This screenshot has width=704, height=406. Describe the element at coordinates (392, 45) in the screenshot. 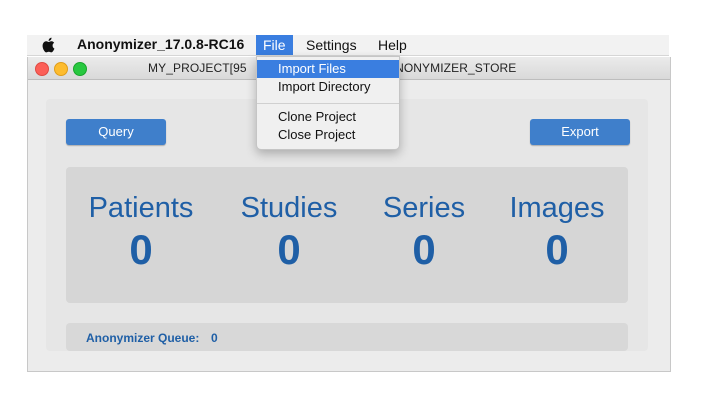

I see `menu-help: Help` at that location.